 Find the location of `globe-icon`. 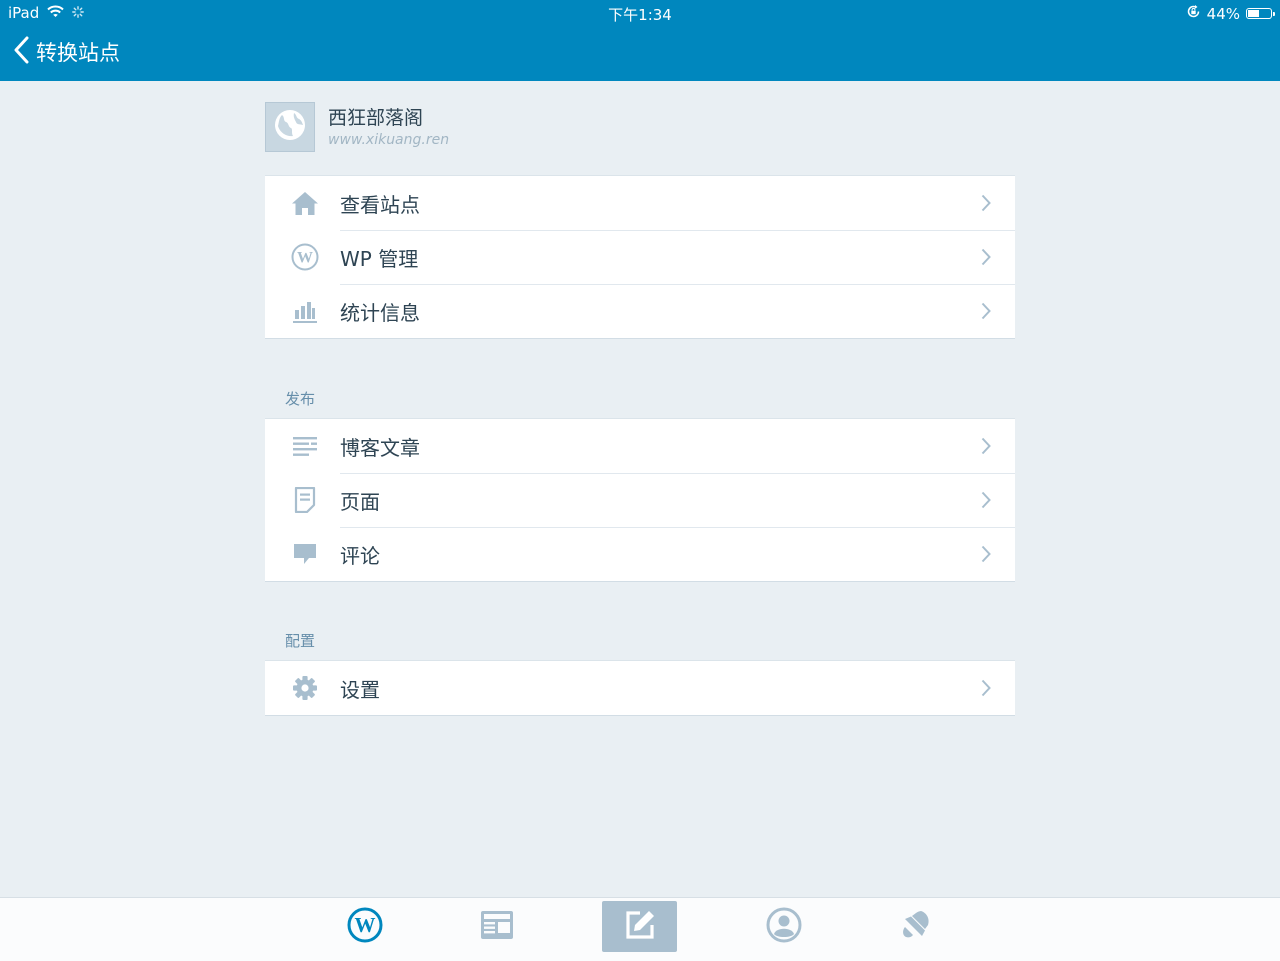

globe-icon is located at coordinates (290, 127).